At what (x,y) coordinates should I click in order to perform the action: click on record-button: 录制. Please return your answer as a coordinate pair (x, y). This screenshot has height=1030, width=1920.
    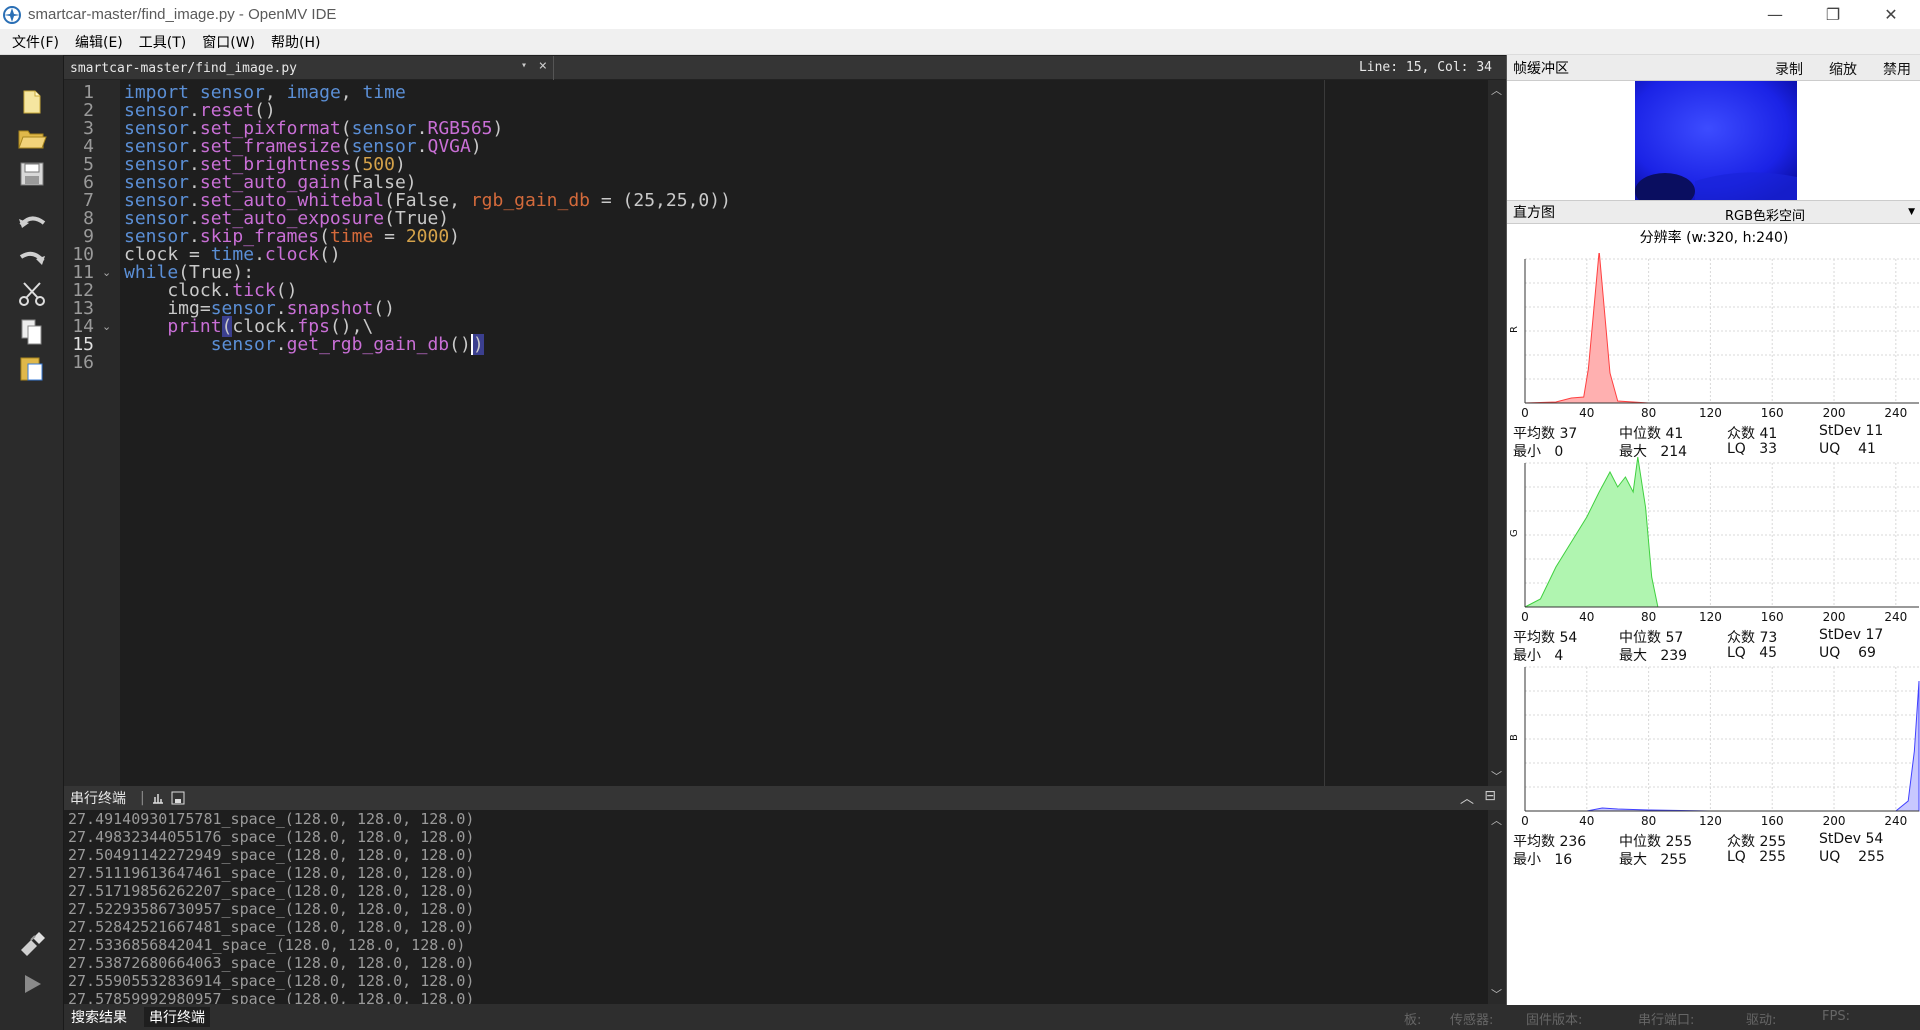
    Looking at the image, I should click on (1789, 69).